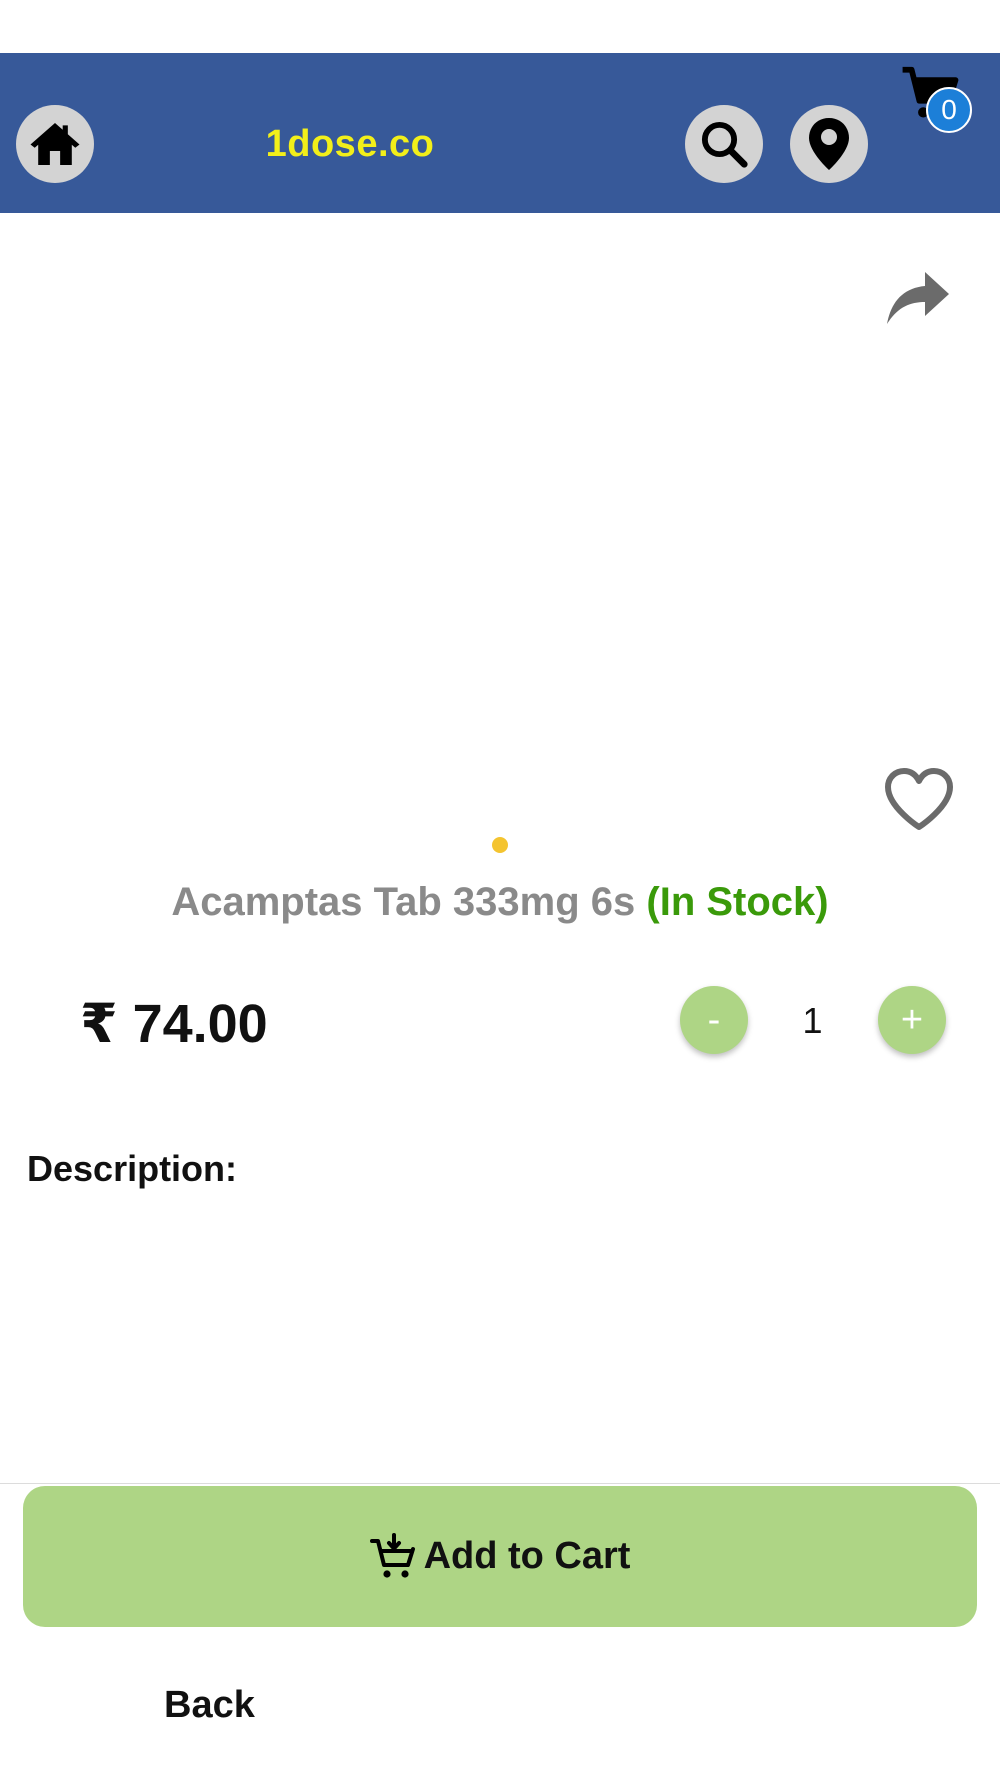 This screenshot has width=1000, height=1778. I want to click on add-to-cart-button: Add to Cart, so click(500, 1556).